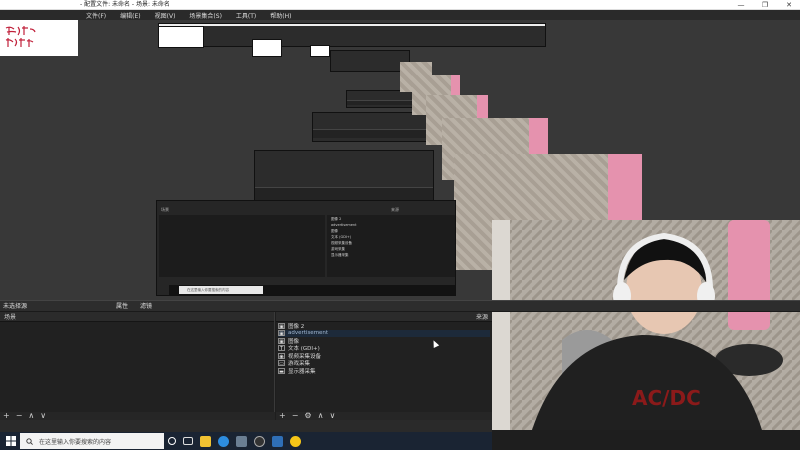 The image size is (800, 450). I want to click on dock-footer, so click(246, 426).